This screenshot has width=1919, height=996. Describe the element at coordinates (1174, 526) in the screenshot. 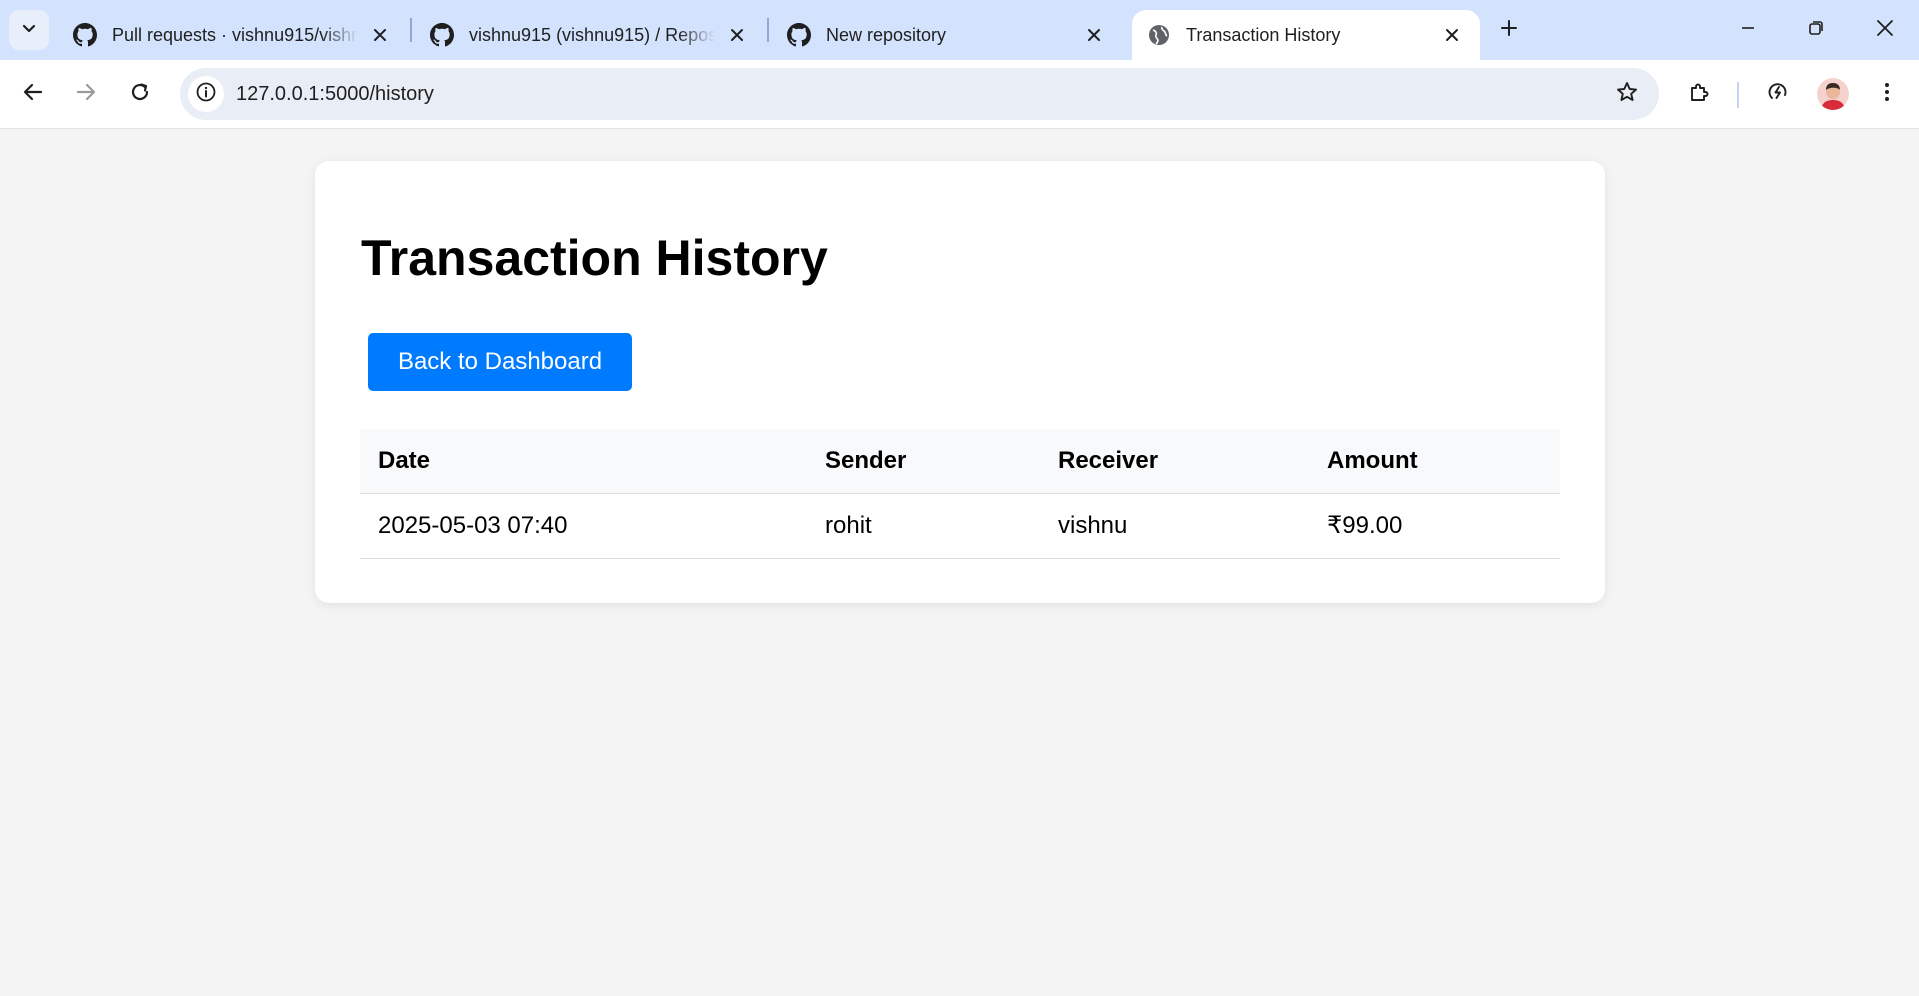

I see `cell-receiver: vishnu` at that location.